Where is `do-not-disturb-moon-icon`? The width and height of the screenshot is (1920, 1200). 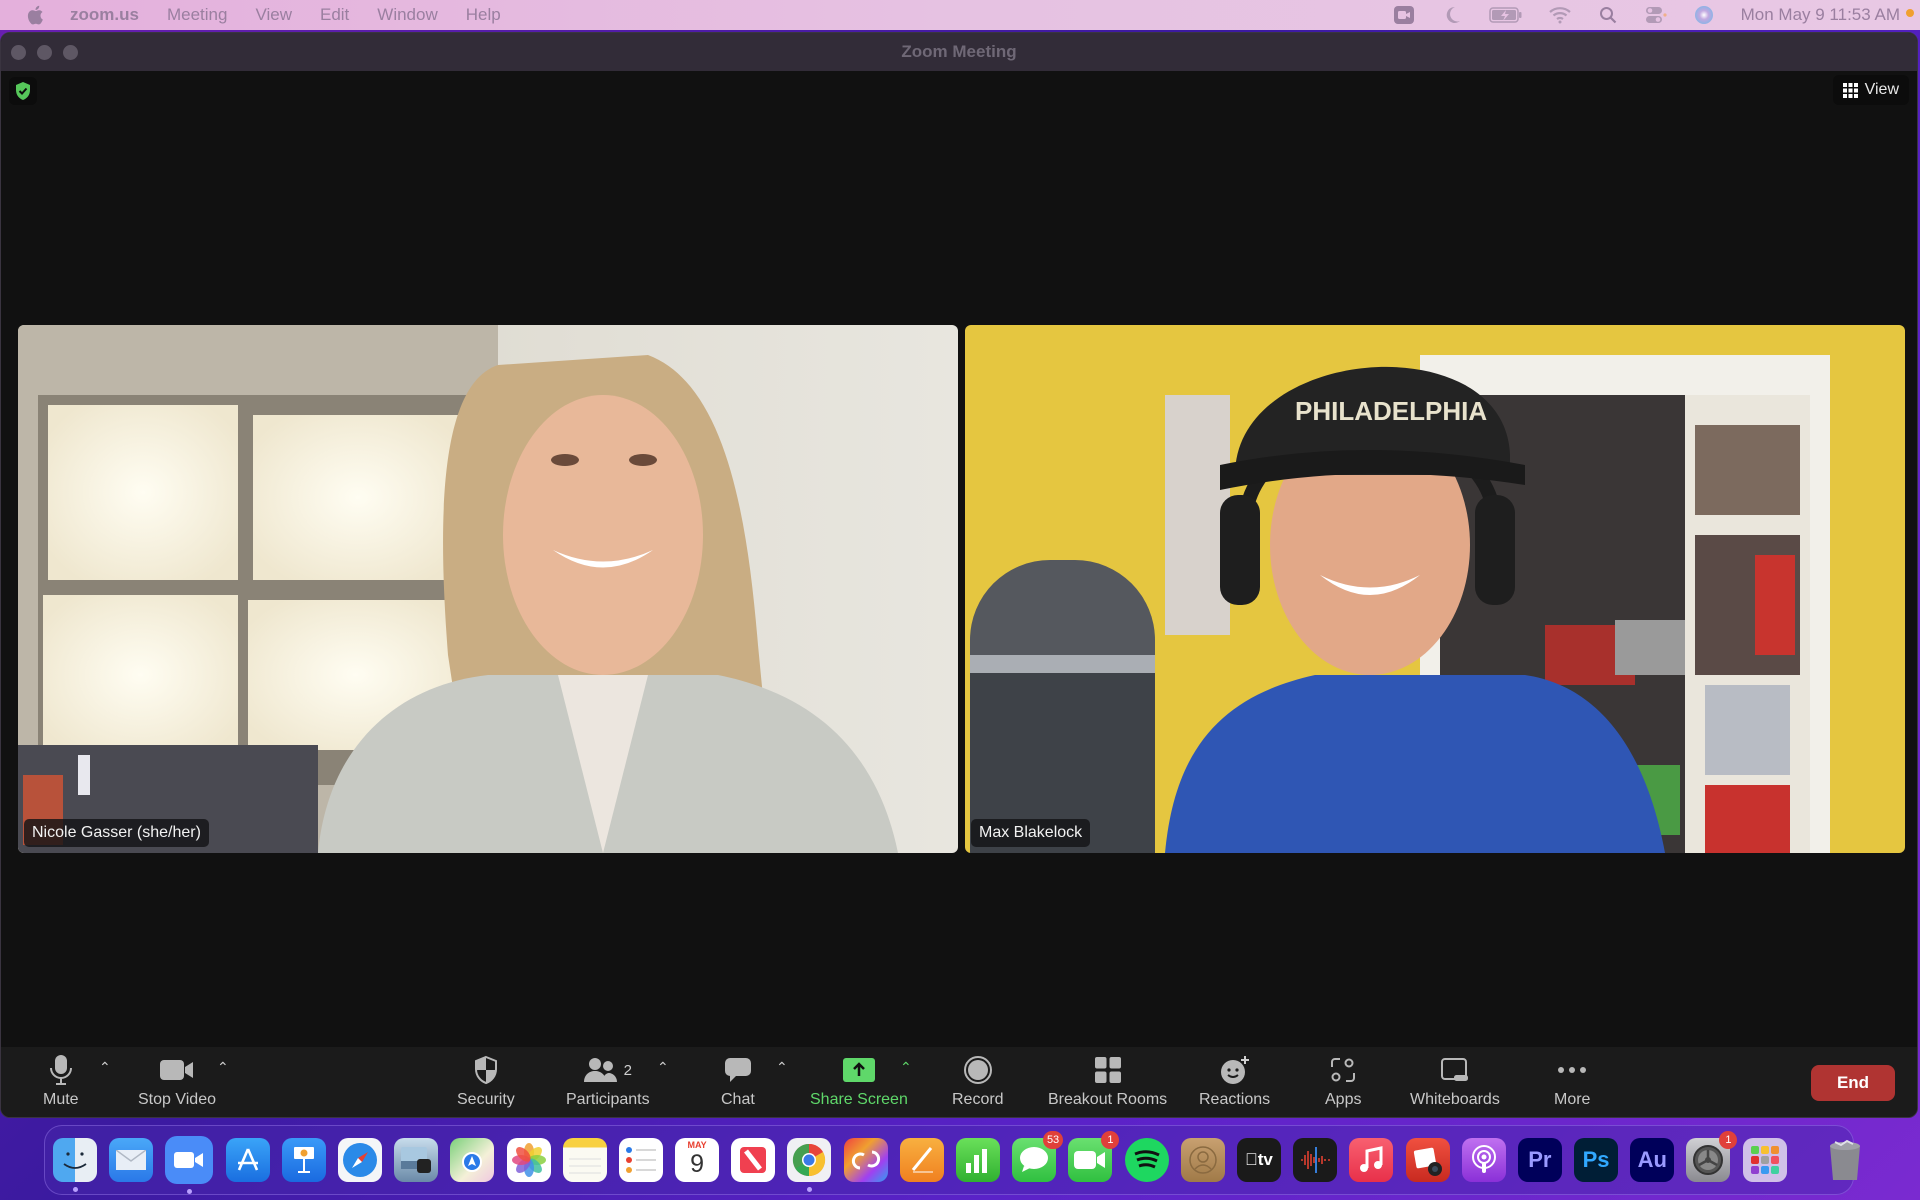
do-not-disturb-moon-icon is located at coordinates (1452, 15).